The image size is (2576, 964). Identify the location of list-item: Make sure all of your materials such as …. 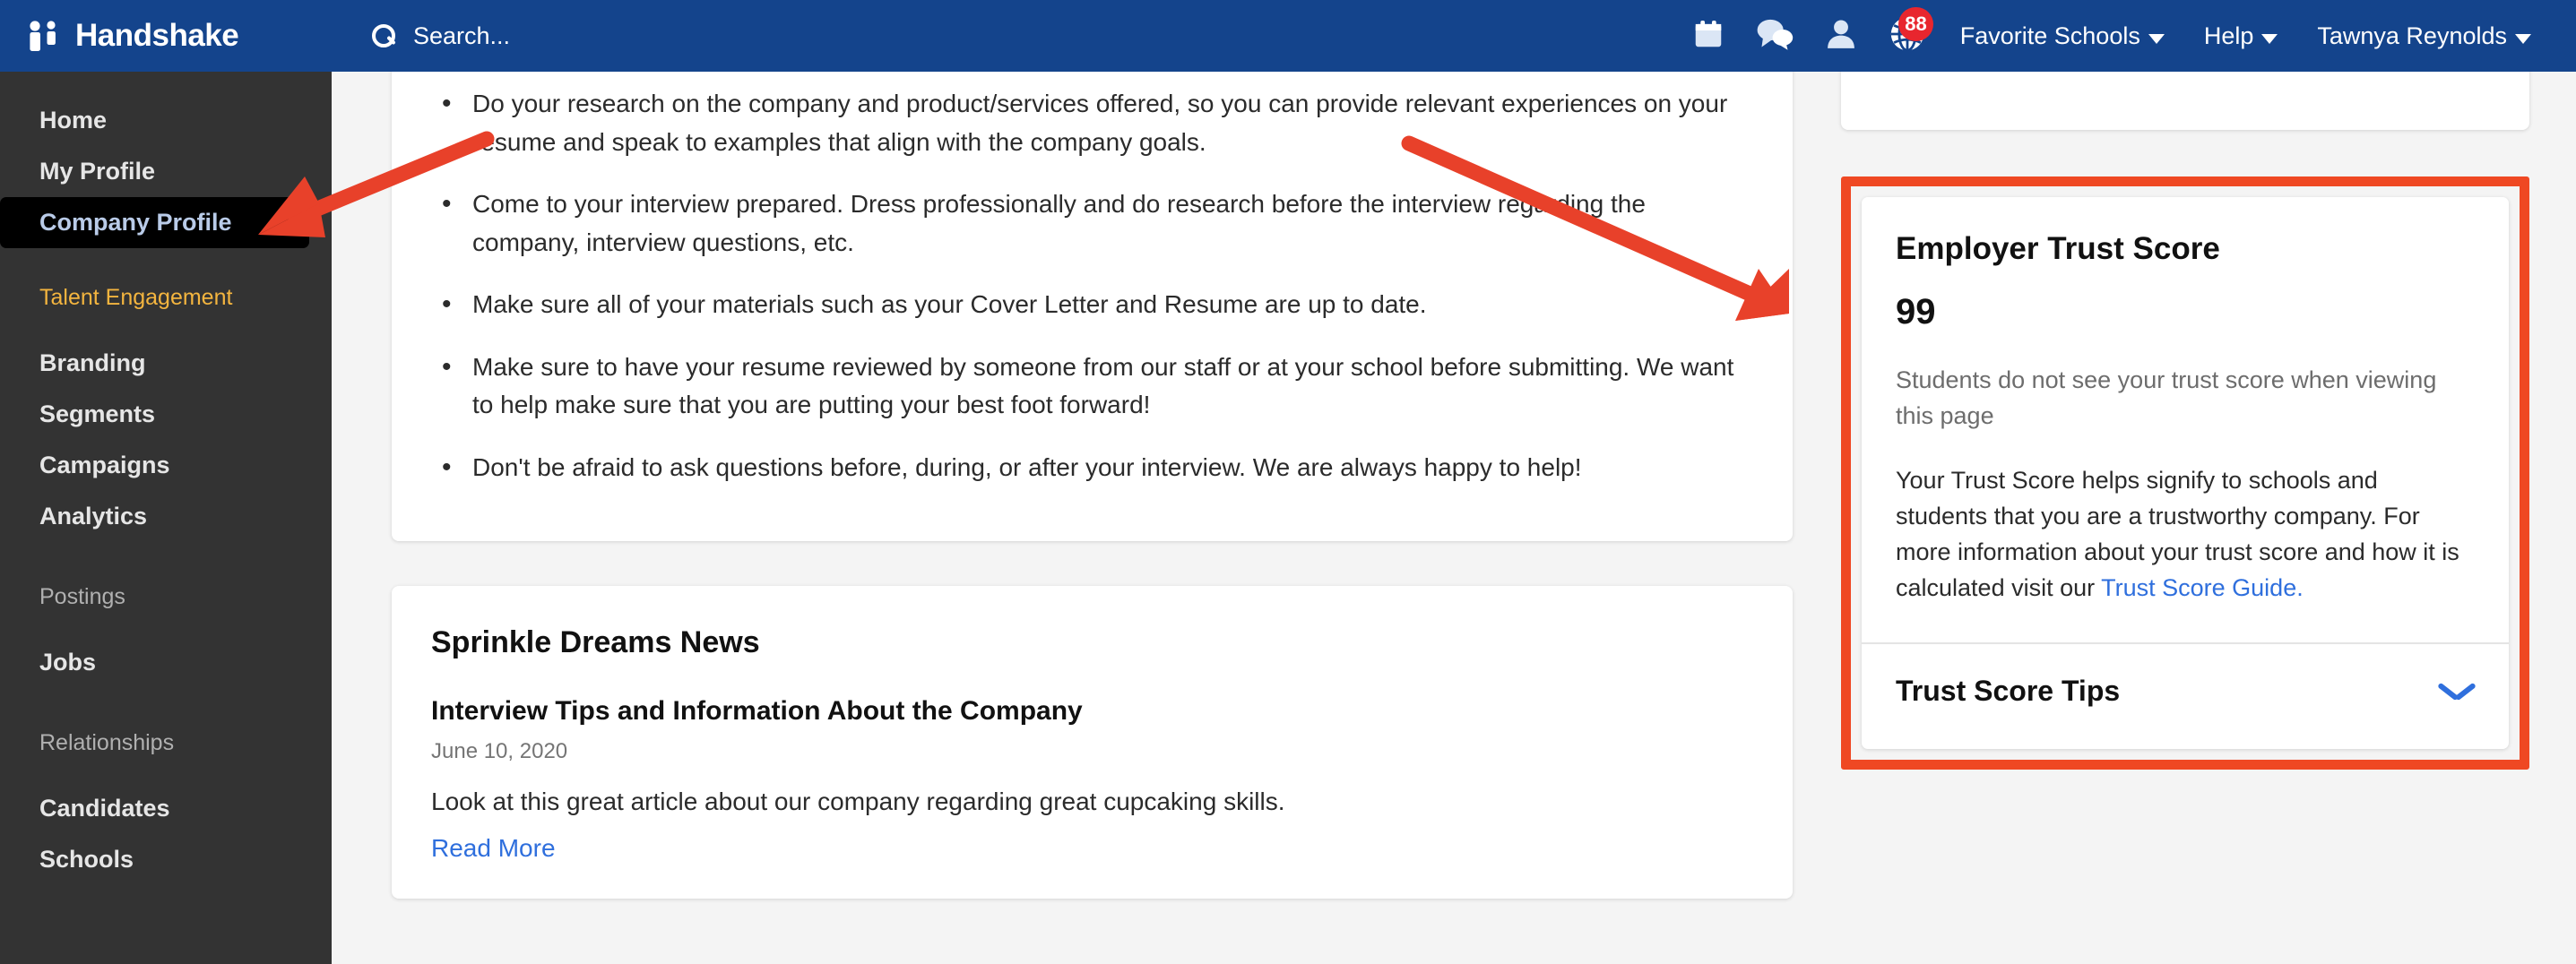
(1092, 304).